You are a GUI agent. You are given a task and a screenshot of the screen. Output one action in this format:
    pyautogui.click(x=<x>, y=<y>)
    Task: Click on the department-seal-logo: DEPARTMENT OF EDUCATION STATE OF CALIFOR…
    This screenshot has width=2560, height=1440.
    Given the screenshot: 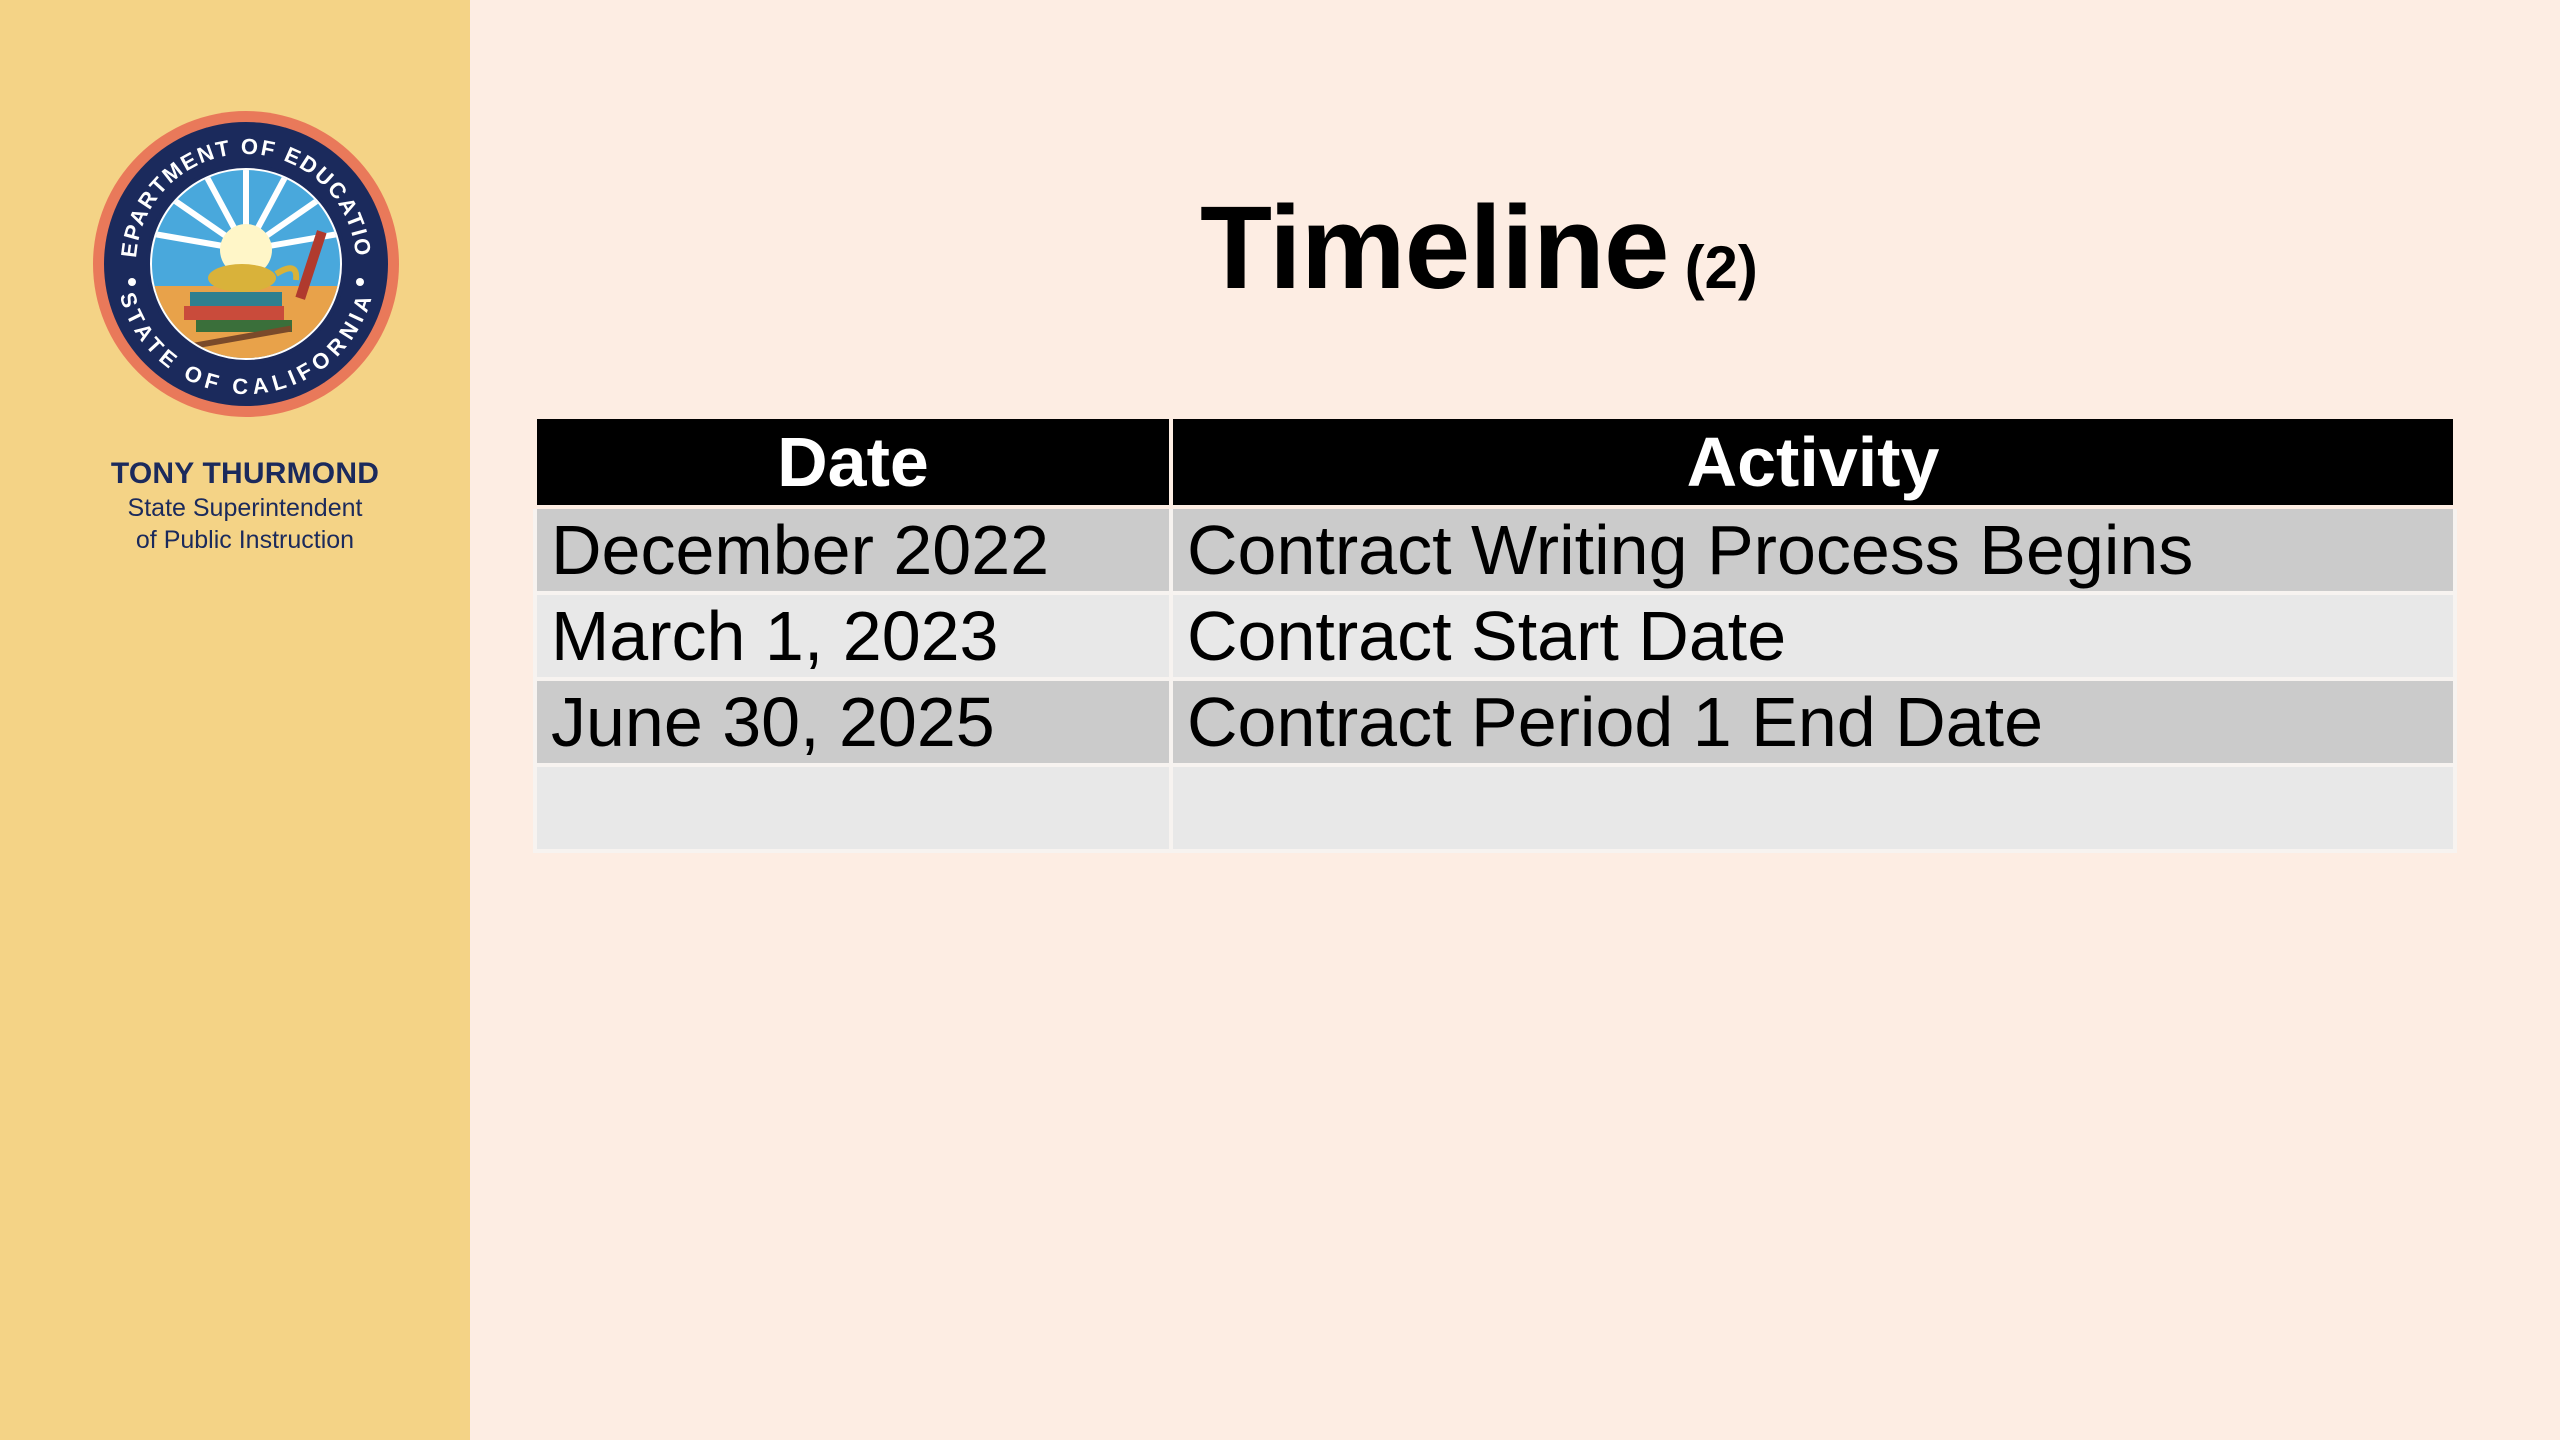 What is the action you would take?
    pyautogui.click(x=246, y=264)
    